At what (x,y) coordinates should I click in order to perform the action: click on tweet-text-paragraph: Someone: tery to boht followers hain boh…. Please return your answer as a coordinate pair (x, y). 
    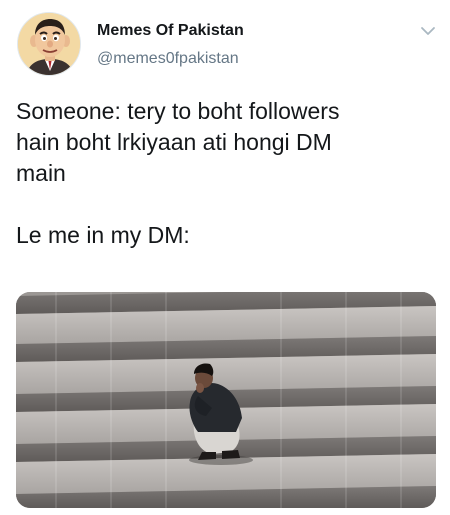
    Looking at the image, I should click on (178, 142).